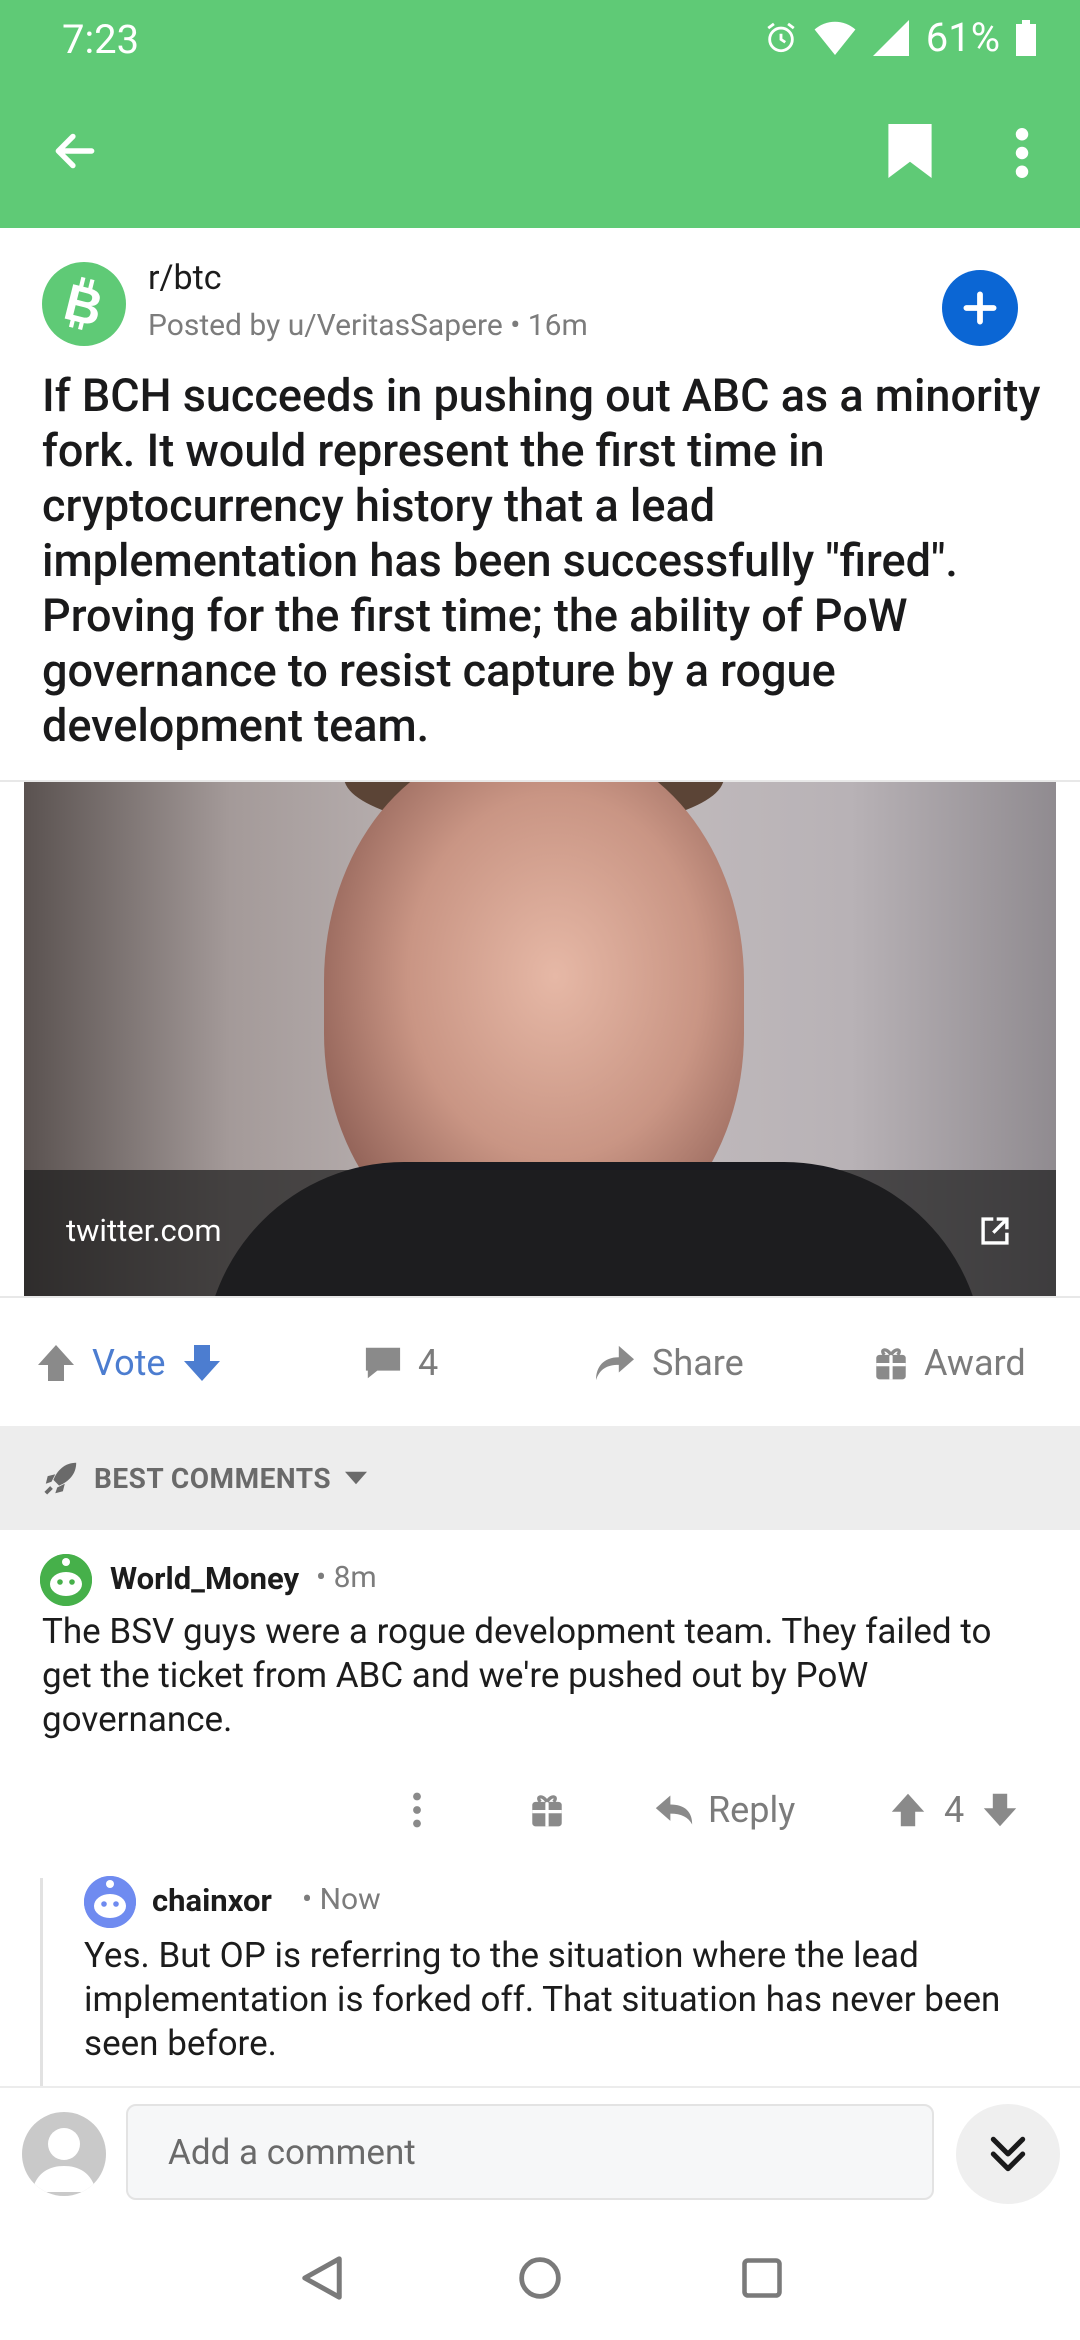 The height and width of the screenshot is (2340, 1080). I want to click on alarm-icon, so click(781, 37).